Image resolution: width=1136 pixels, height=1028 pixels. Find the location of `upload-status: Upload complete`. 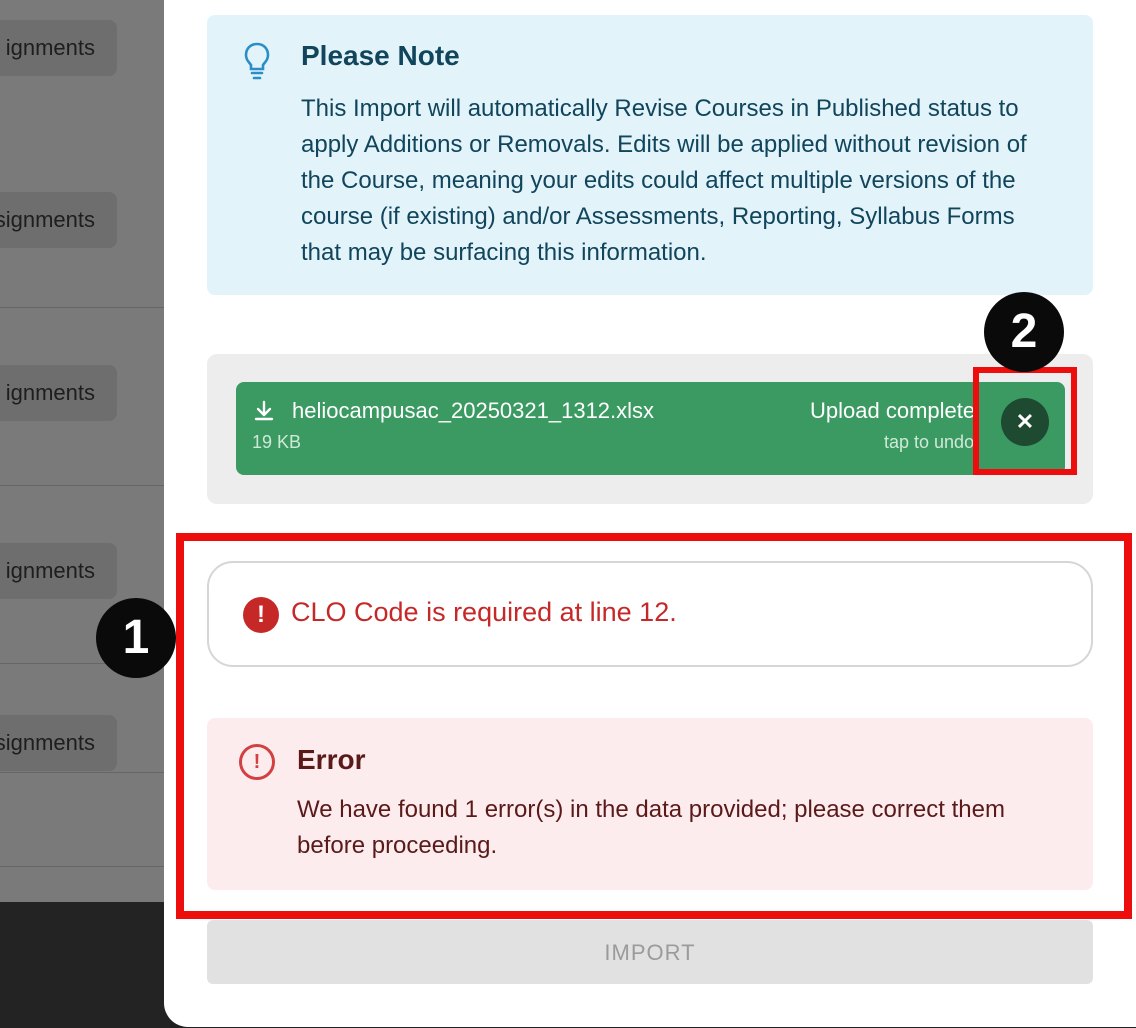

upload-status: Upload complete is located at coordinates (893, 410).